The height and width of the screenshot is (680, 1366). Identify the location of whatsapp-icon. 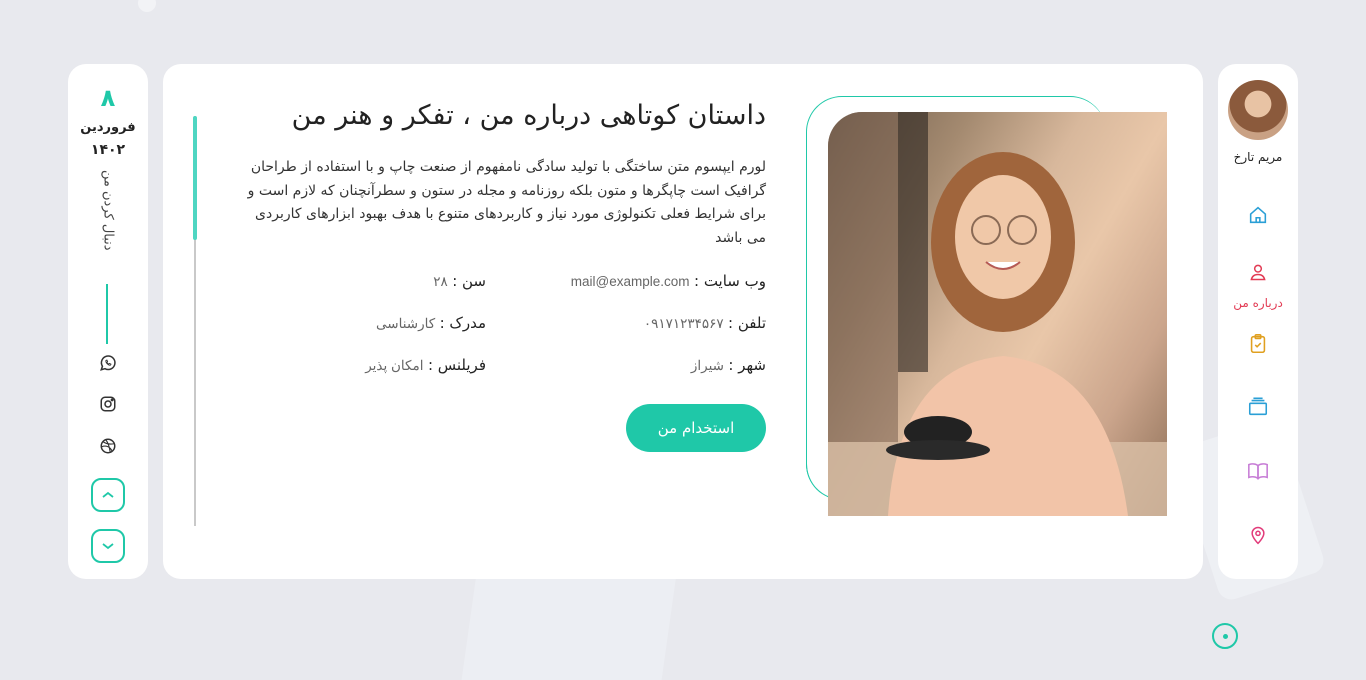
(108, 363).